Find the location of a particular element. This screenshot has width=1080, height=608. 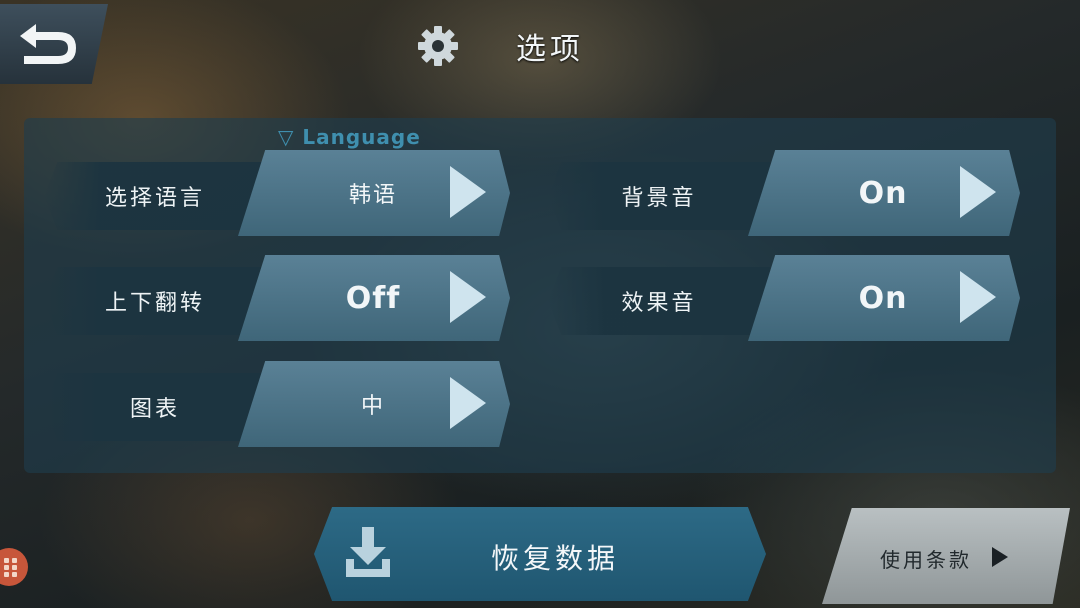

bgm-toggle-button: On is located at coordinates (884, 193).